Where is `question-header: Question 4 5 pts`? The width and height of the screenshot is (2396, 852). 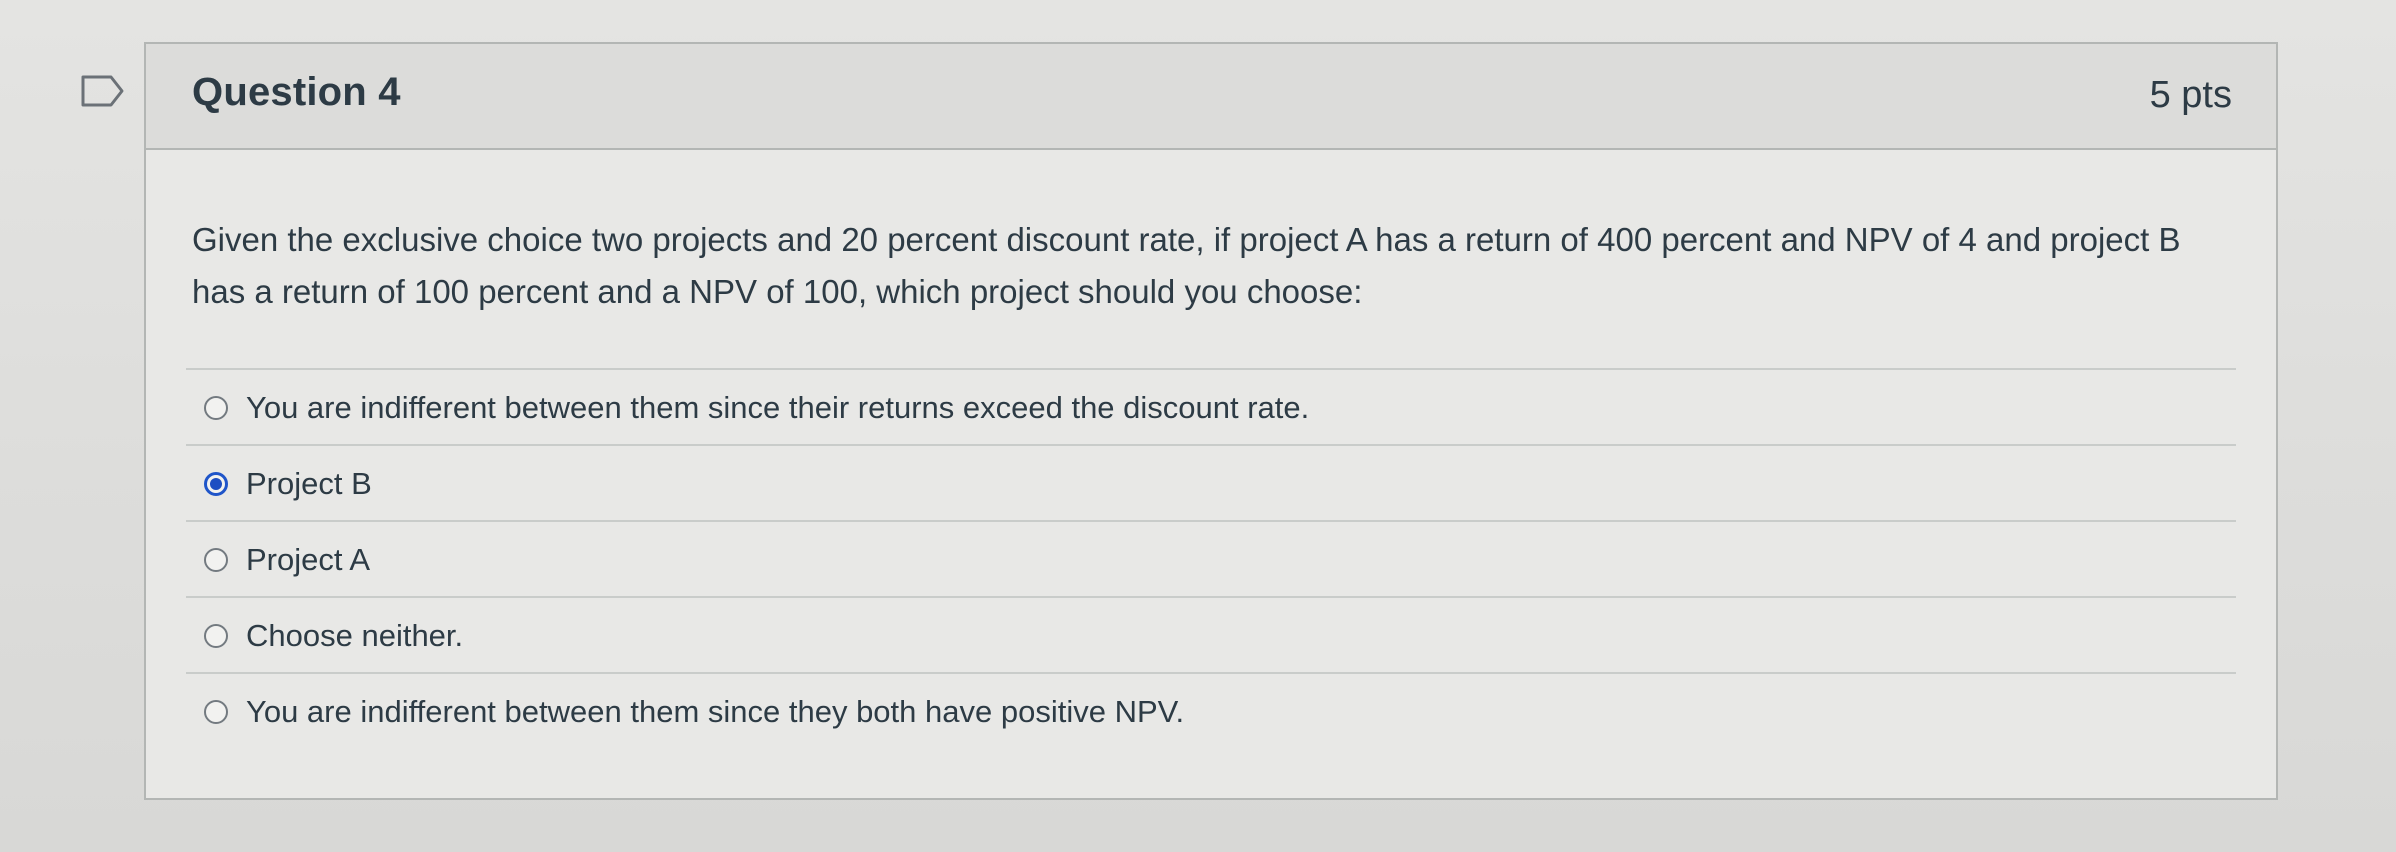
question-header: Question 4 5 pts is located at coordinates (1211, 97).